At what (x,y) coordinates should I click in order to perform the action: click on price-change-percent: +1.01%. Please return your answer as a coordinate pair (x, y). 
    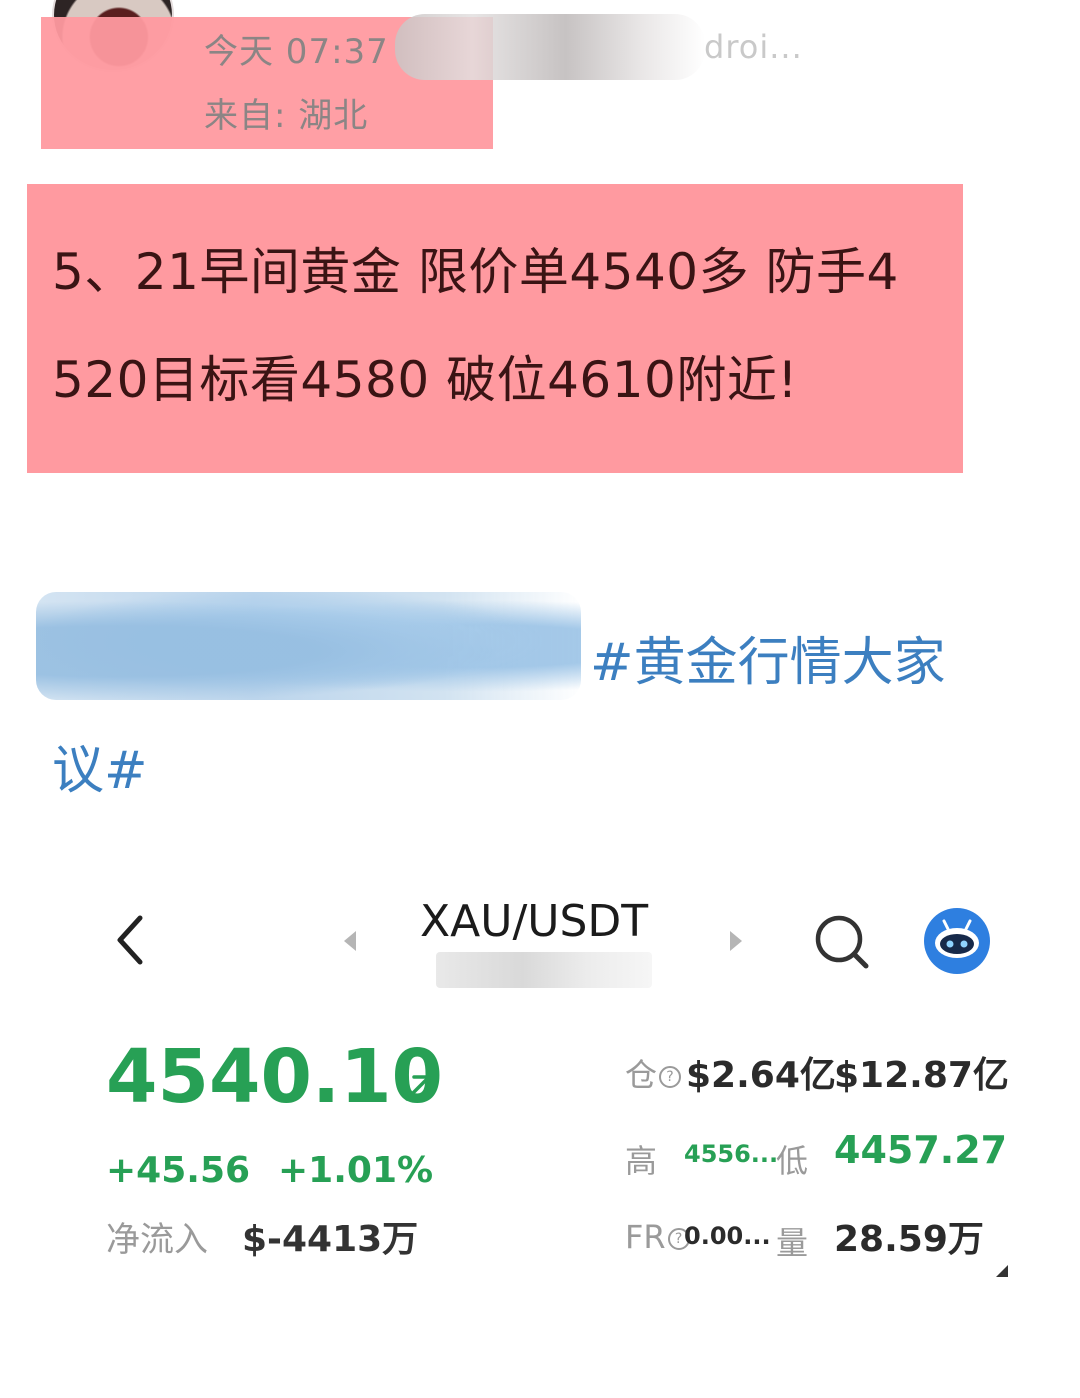
    Looking at the image, I should click on (356, 1170).